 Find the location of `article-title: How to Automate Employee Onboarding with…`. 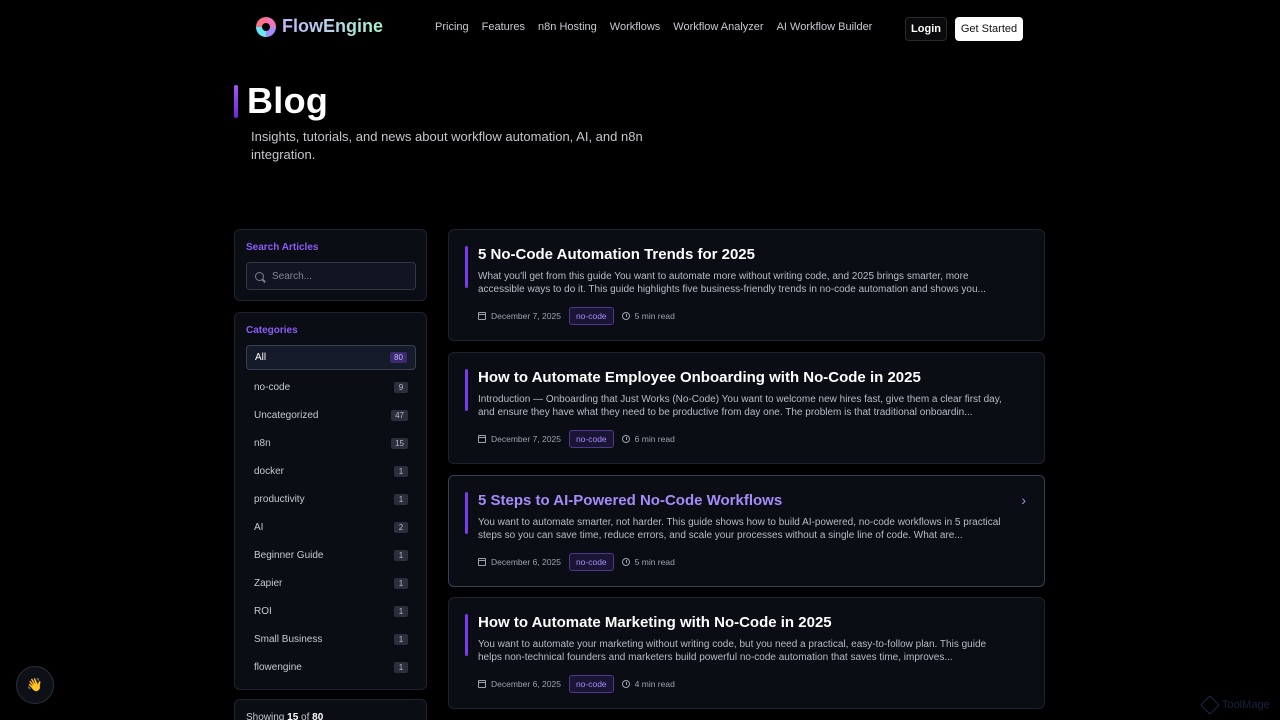

article-title: How to Automate Employee Onboarding with… is located at coordinates (699, 377).